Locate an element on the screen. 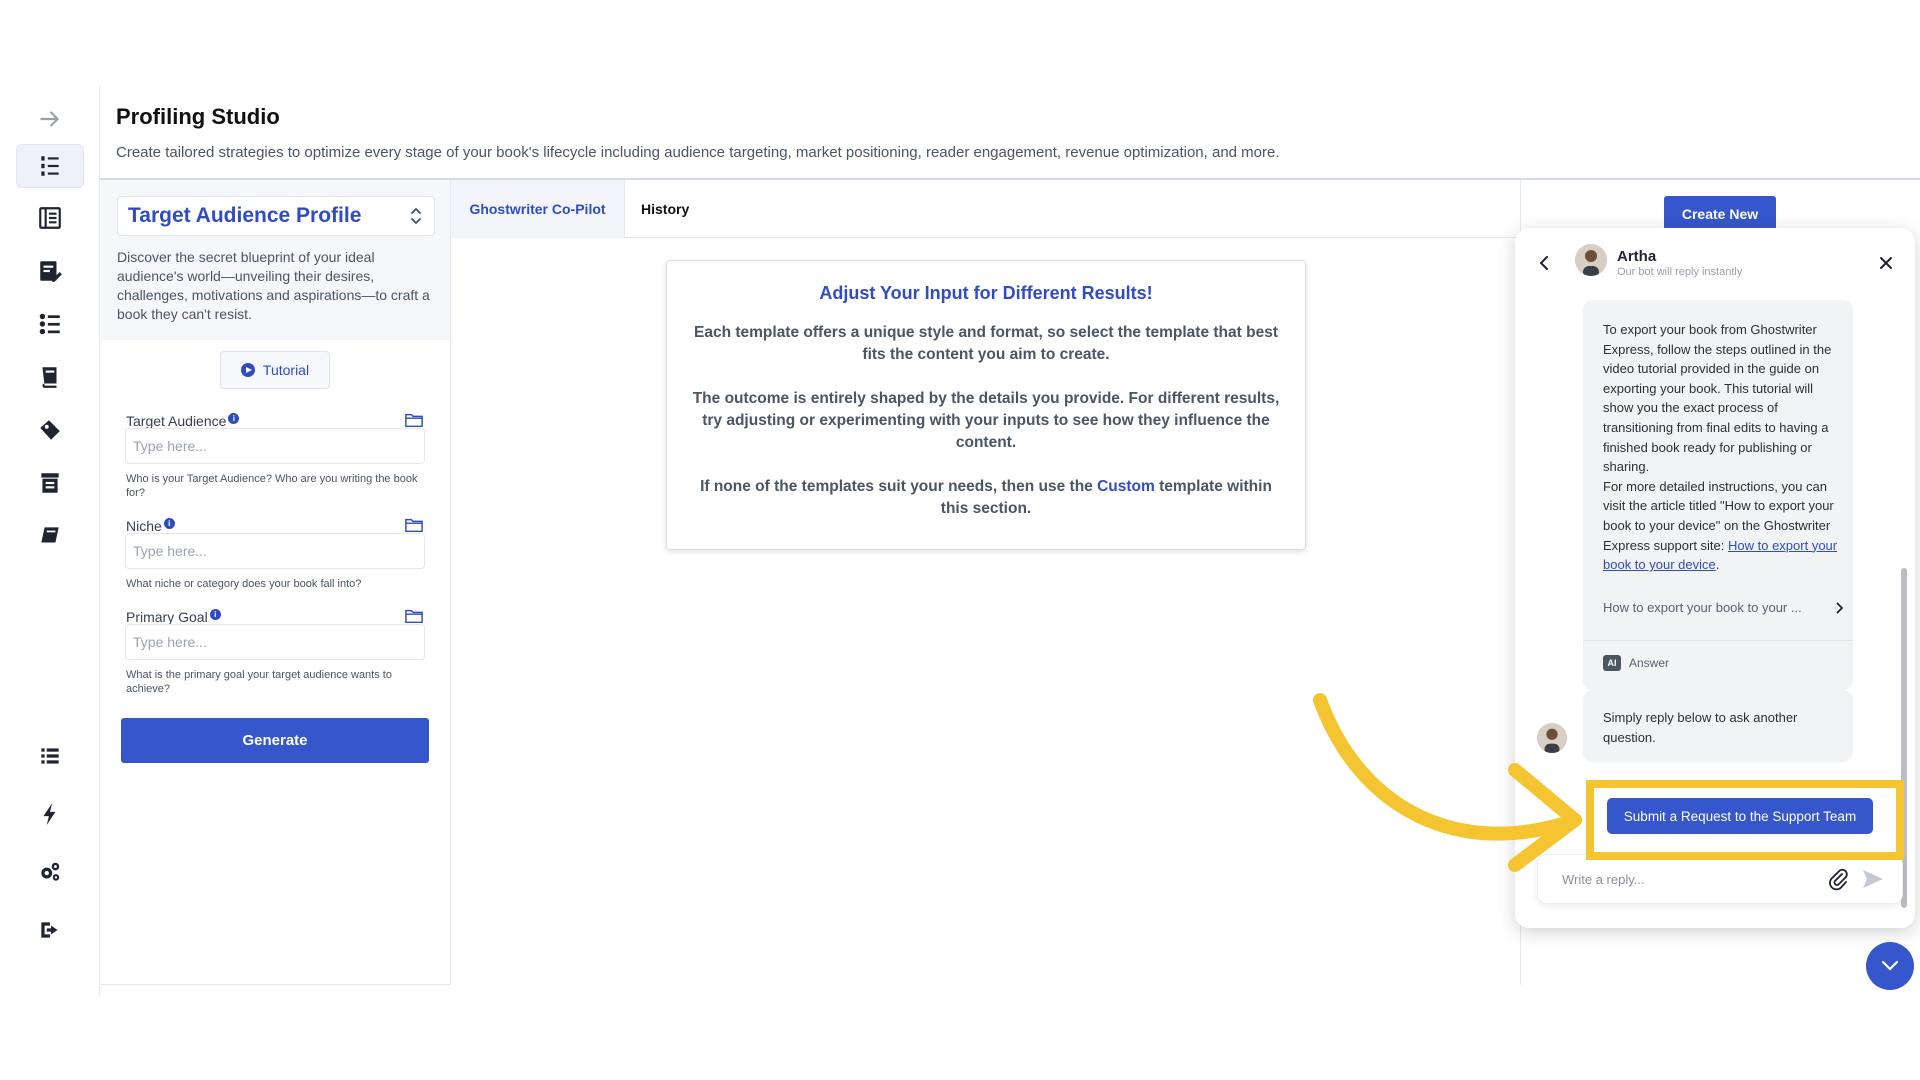 This screenshot has width=1920, height=1080. sidebar-item-editor is located at coordinates (50, 271).